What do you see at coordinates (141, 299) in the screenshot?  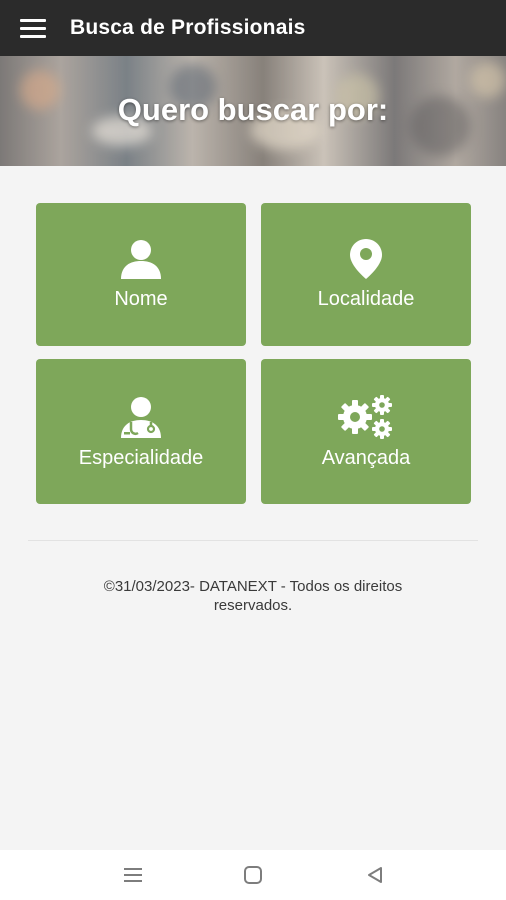 I see `option-nome-label: Nome` at bounding box center [141, 299].